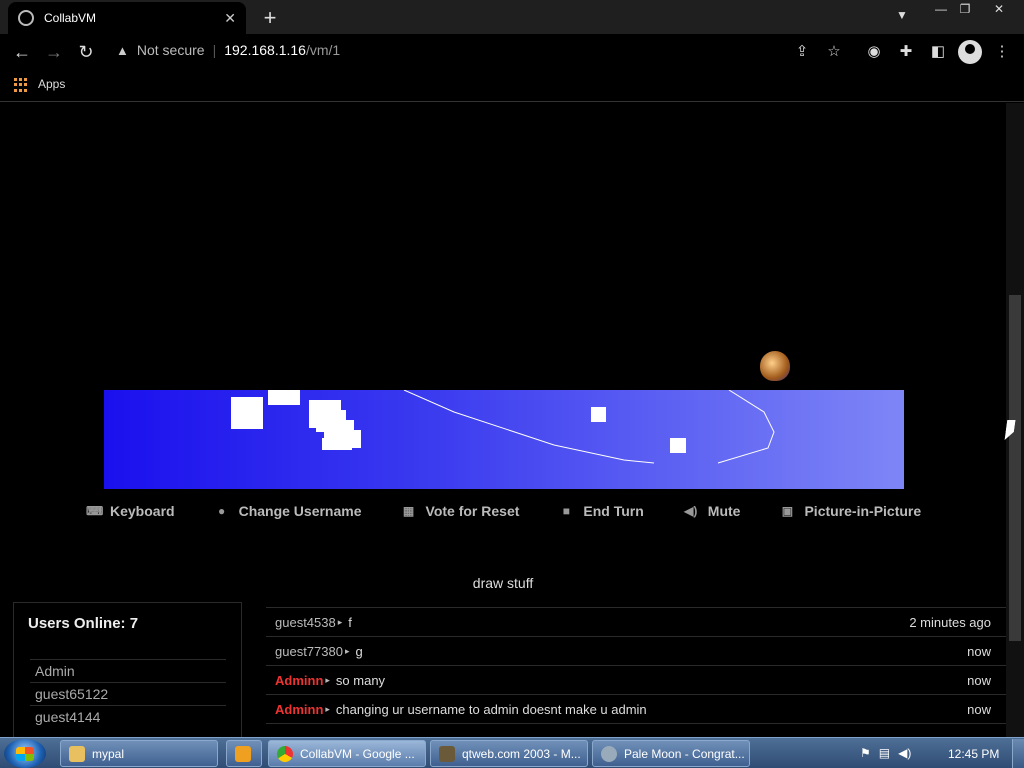 Image resolution: width=1024 pixels, height=768 pixels. What do you see at coordinates (127, 18) in the screenshot?
I see `browser-tab: CollabVM ✕` at bounding box center [127, 18].